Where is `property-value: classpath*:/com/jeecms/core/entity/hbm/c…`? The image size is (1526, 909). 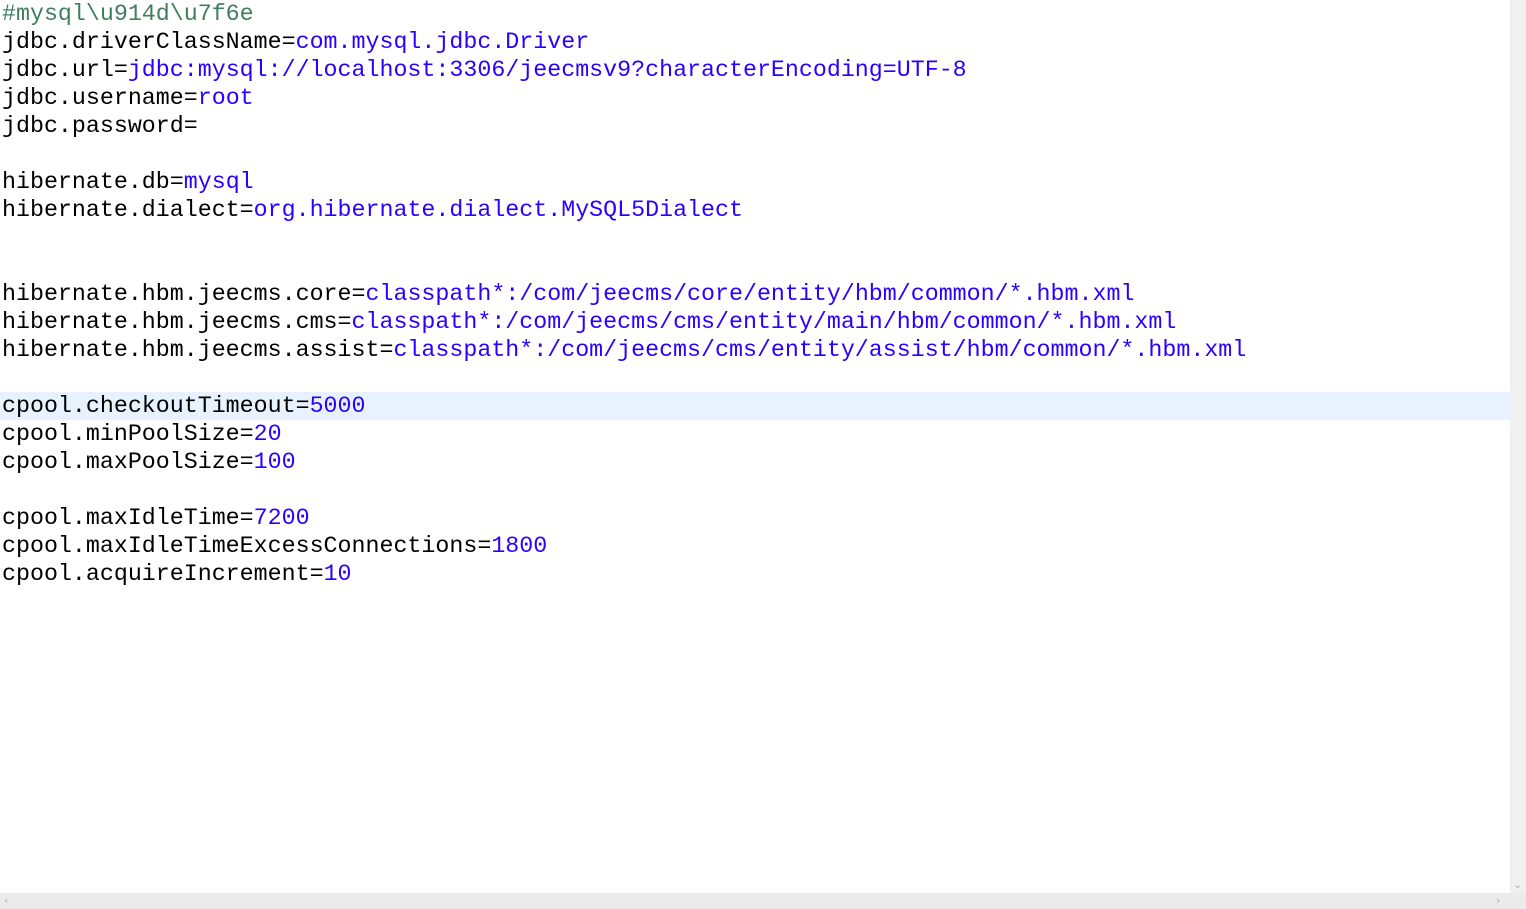
property-value: classpath*:/com/jeecms/core/entity/hbm/c… is located at coordinates (750, 294).